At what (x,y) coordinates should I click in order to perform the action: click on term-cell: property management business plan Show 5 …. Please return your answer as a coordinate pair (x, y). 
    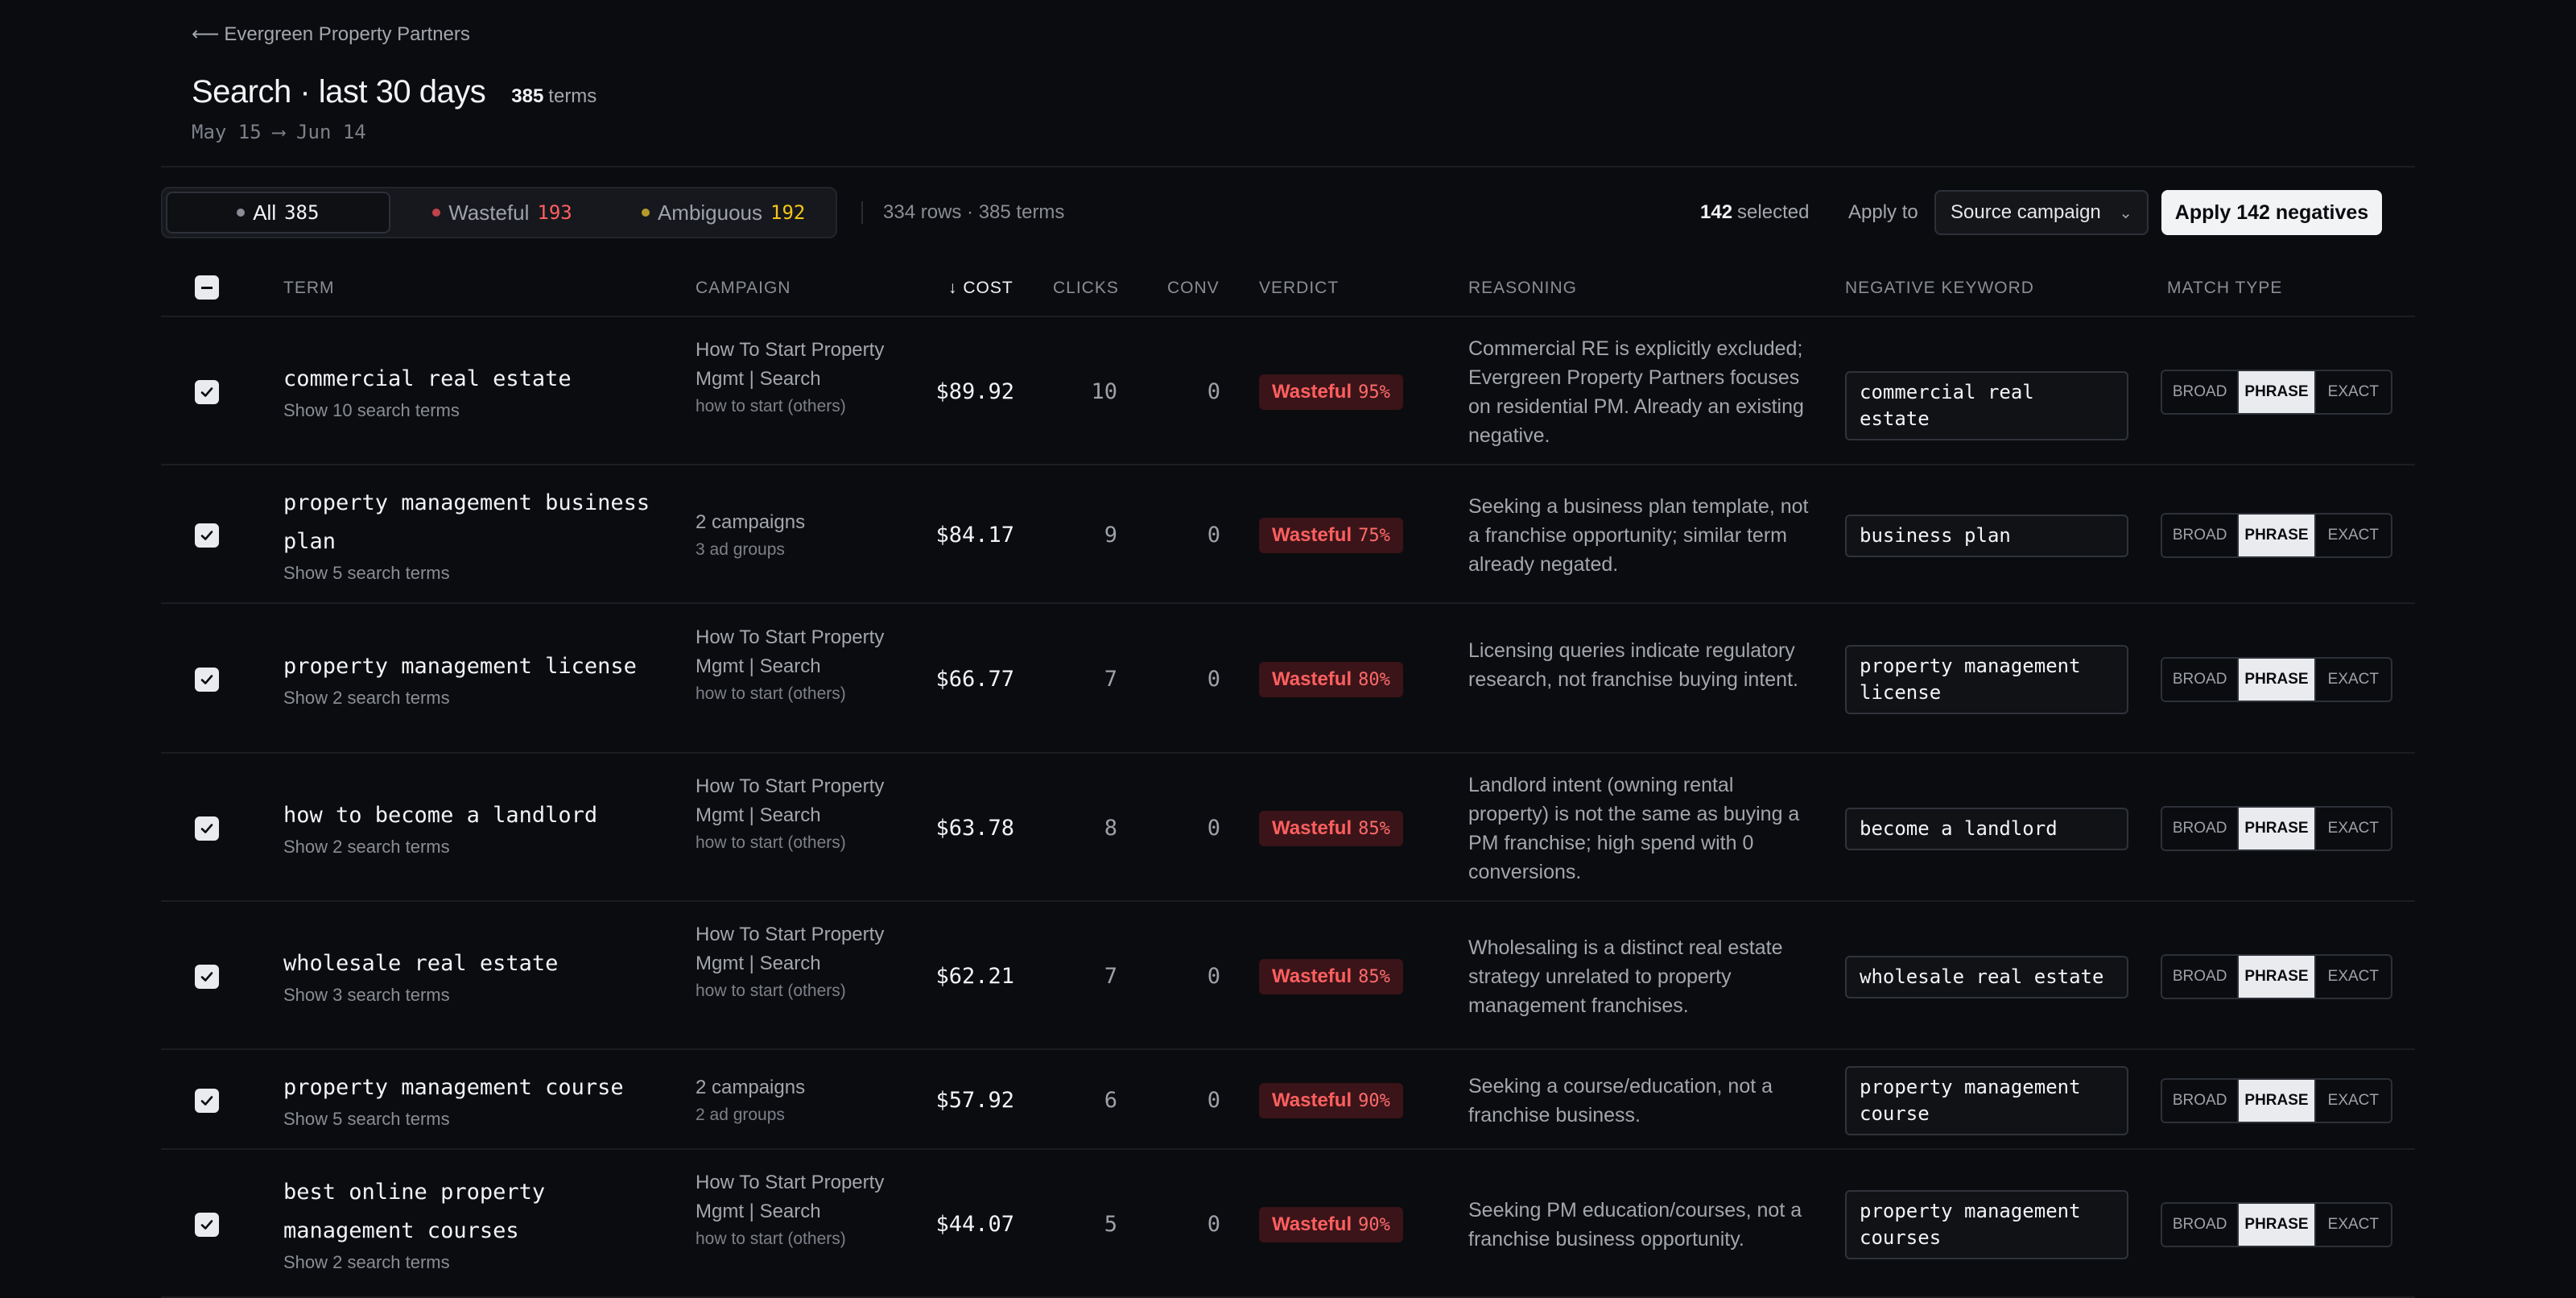
    Looking at the image, I should click on (472, 534).